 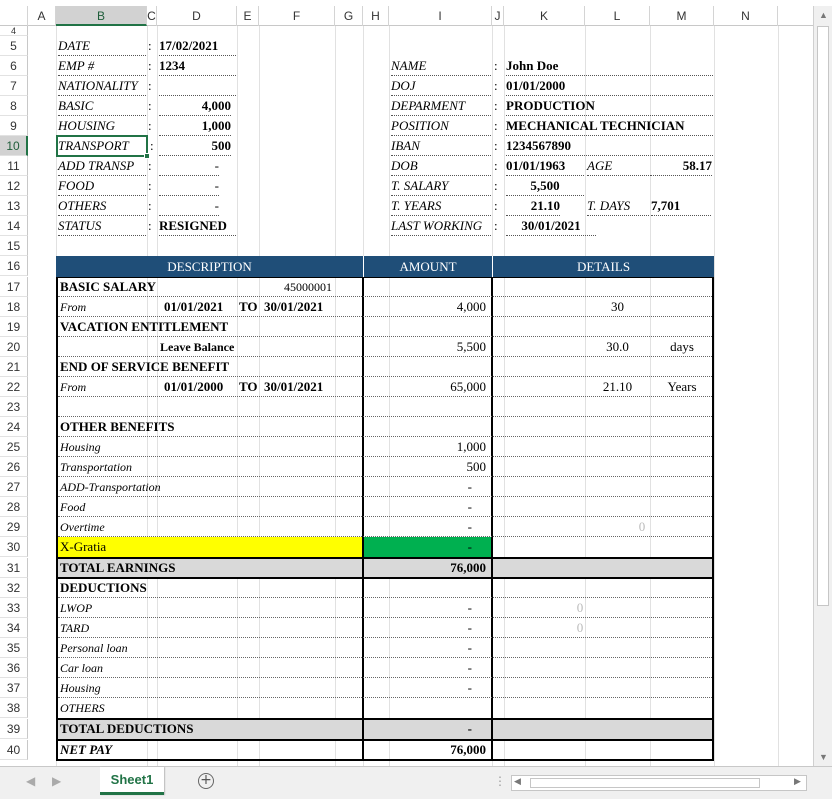 I want to click on label-department: DEPARMENT, so click(x=441, y=106).